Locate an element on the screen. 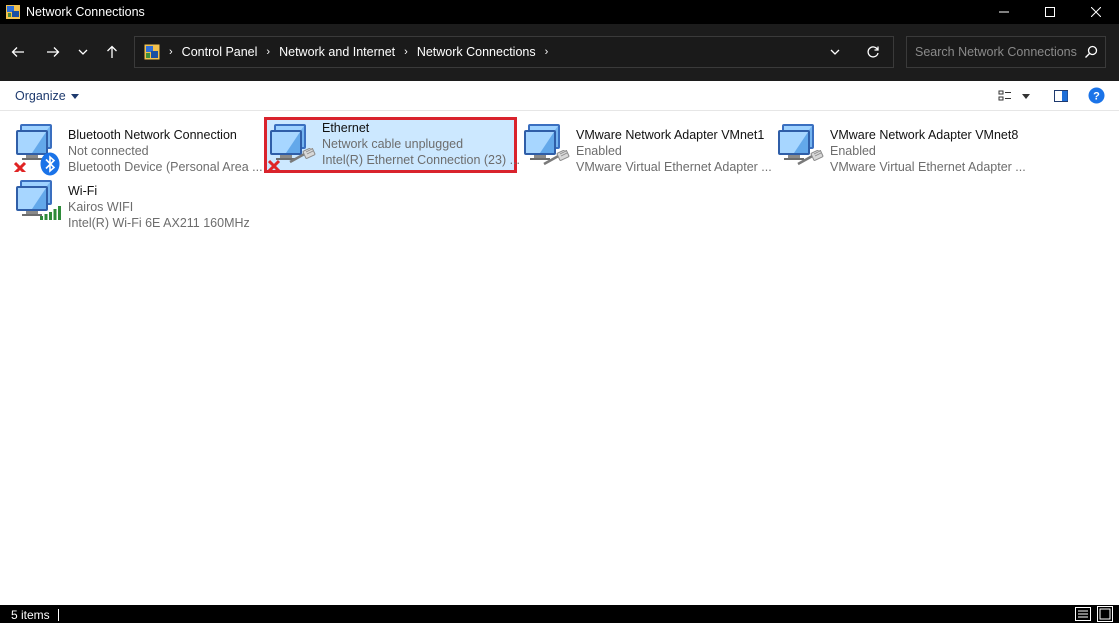 Image resolution: width=1119 pixels, height=623 pixels. address-dropdown-button is located at coordinates (835, 53).